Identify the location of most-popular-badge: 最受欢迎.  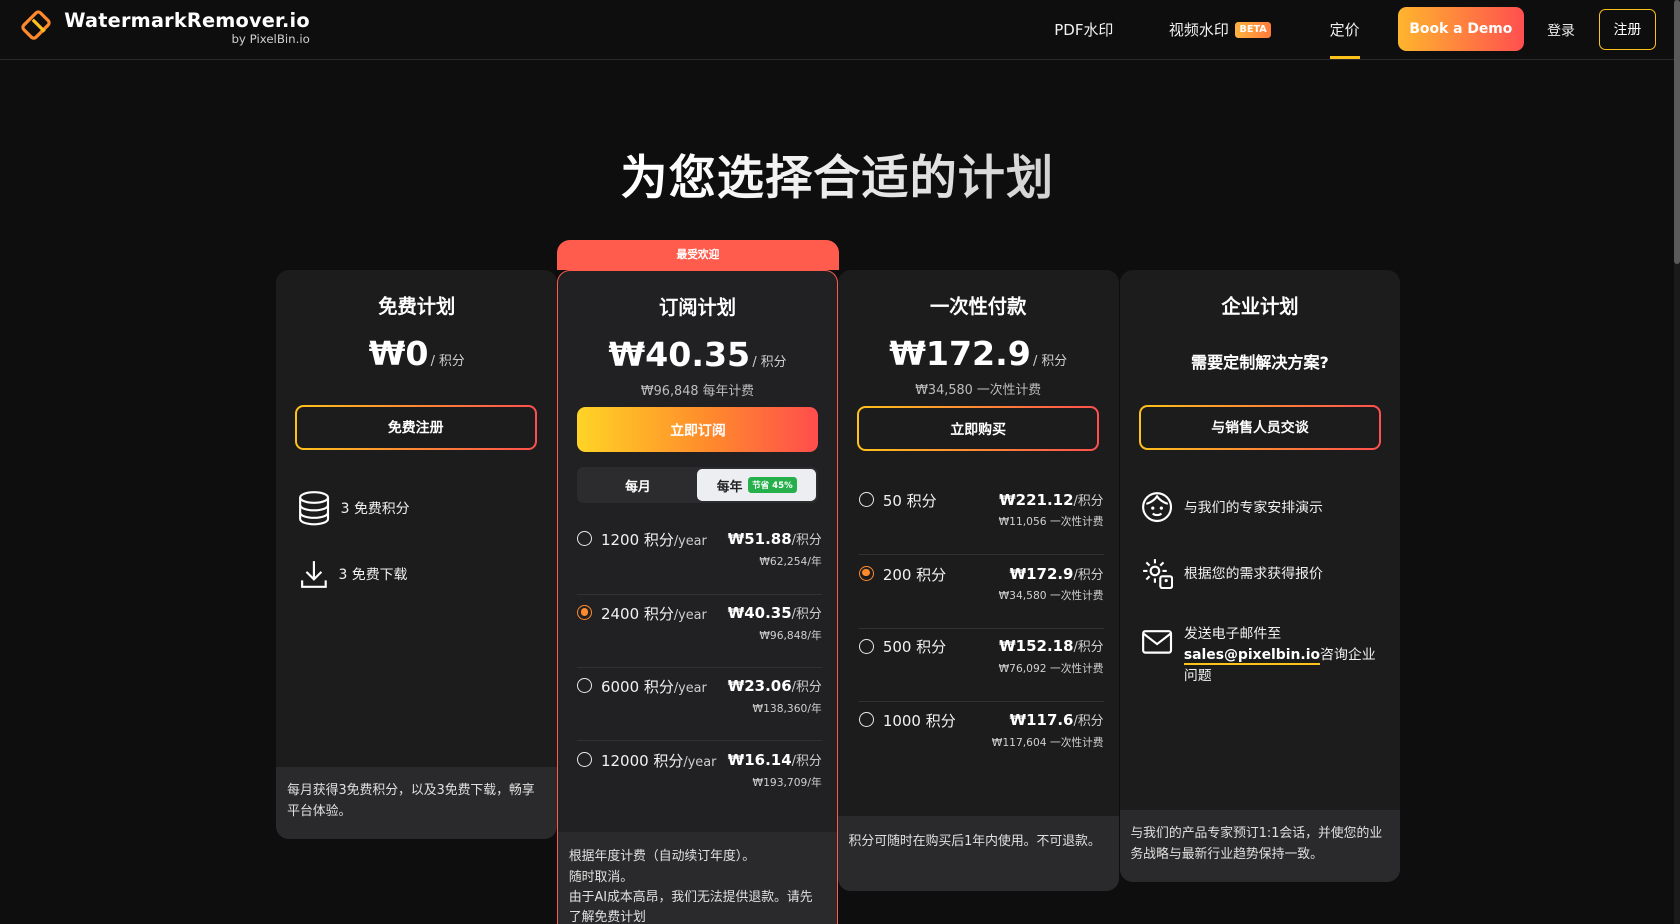
(698, 254).